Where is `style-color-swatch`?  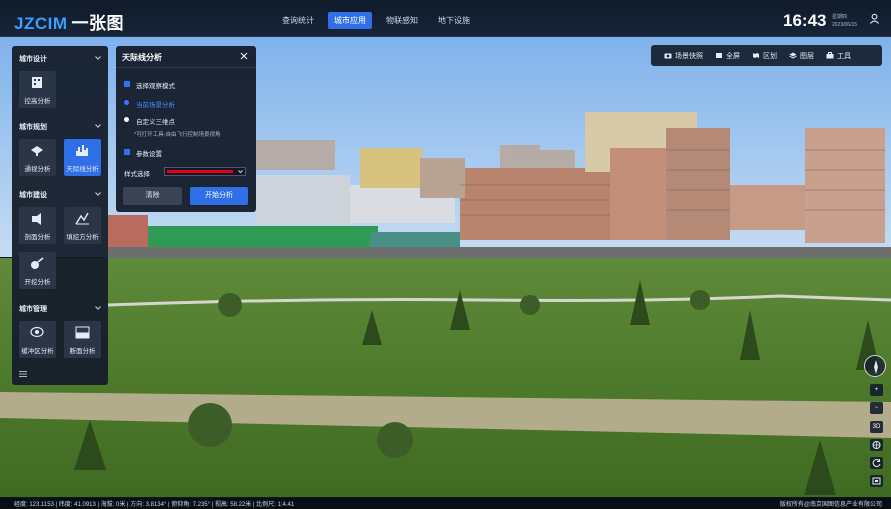 style-color-swatch is located at coordinates (200, 171).